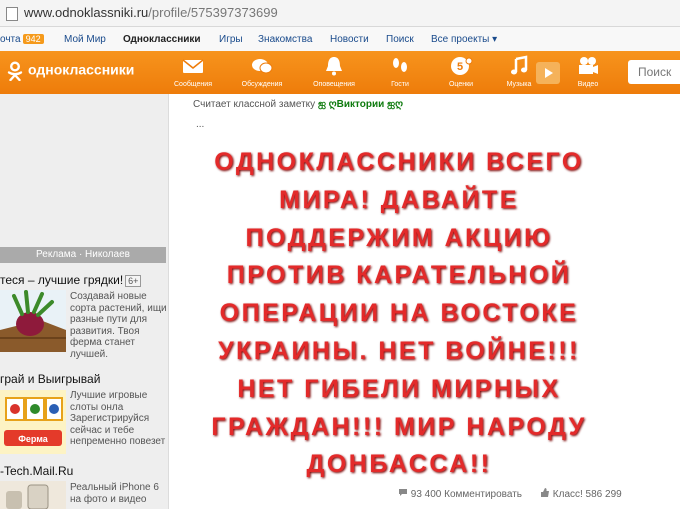 The width and height of the screenshot is (680, 509). What do you see at coordinates (587, 494) in the screenshot?
I see `class-count: Класс! 586 299` at bounding box center [587, 494].